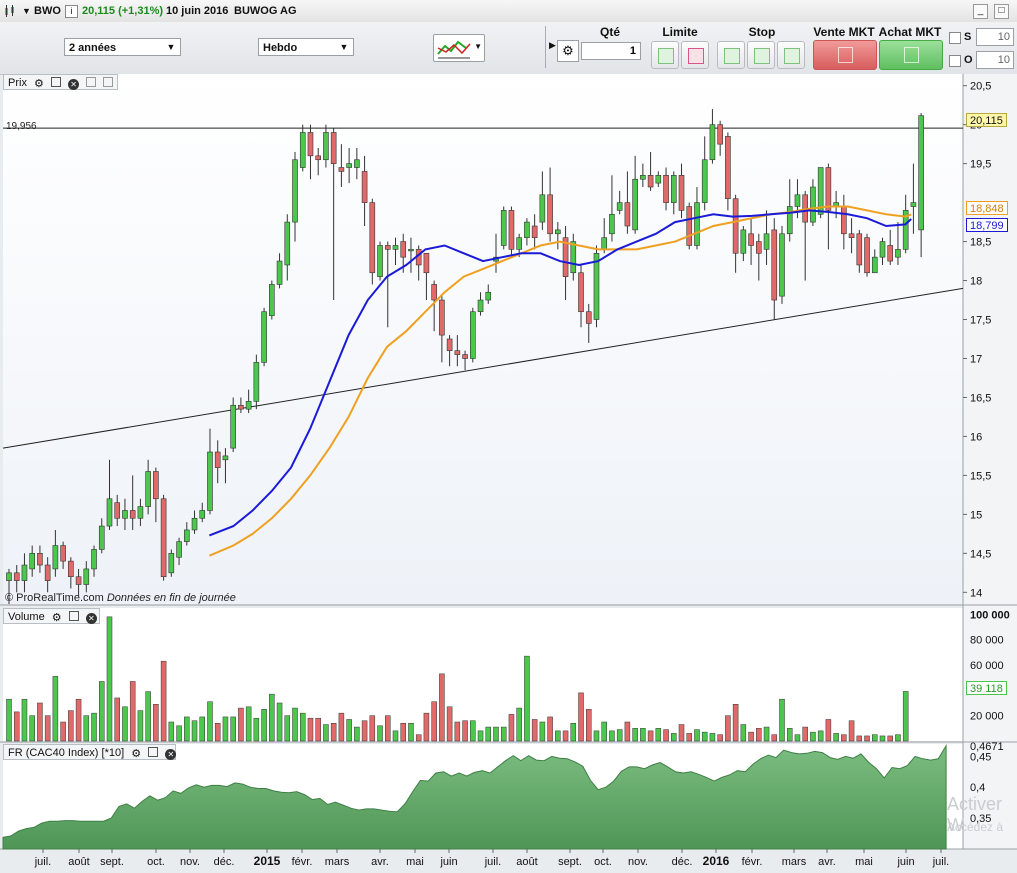 This screenshot has height=873, width=1017. I want to click on stop-buy-button, so click(731, 55).